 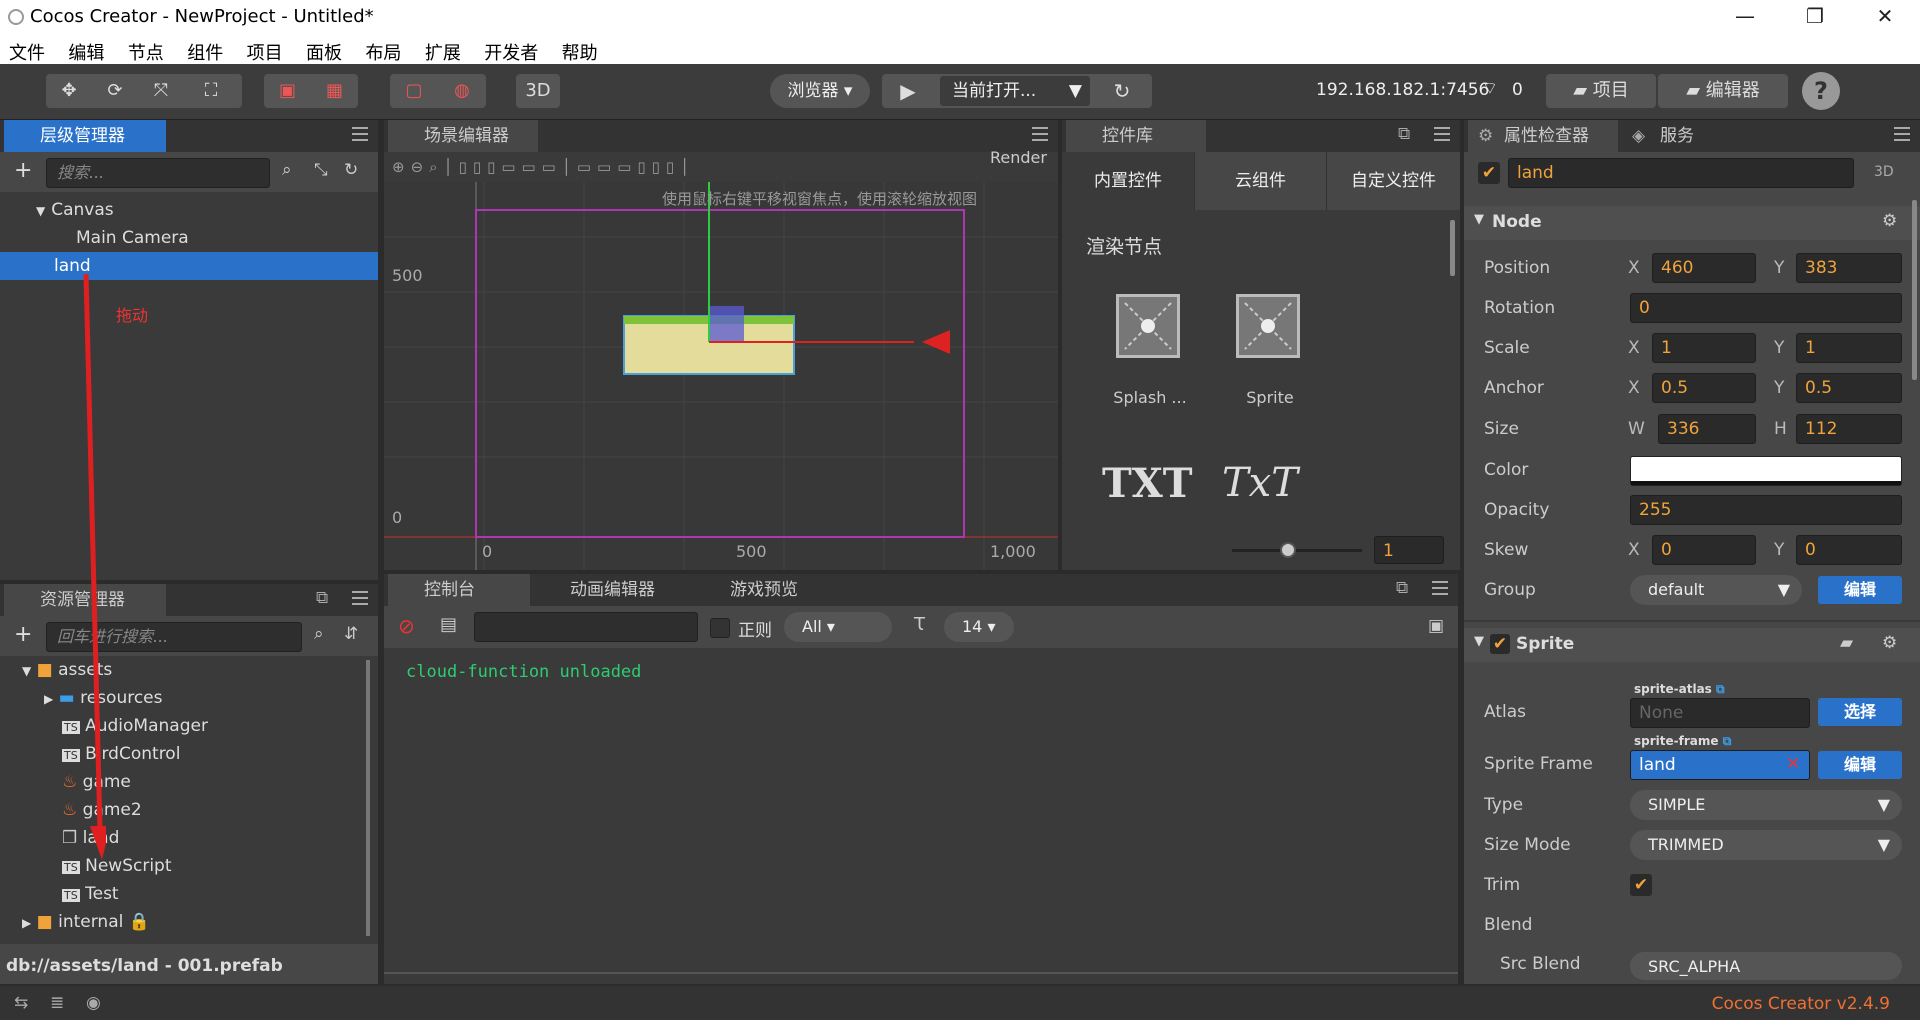 I want to click on node-active-checkbox: ✔, so click(x=1489, y=173).